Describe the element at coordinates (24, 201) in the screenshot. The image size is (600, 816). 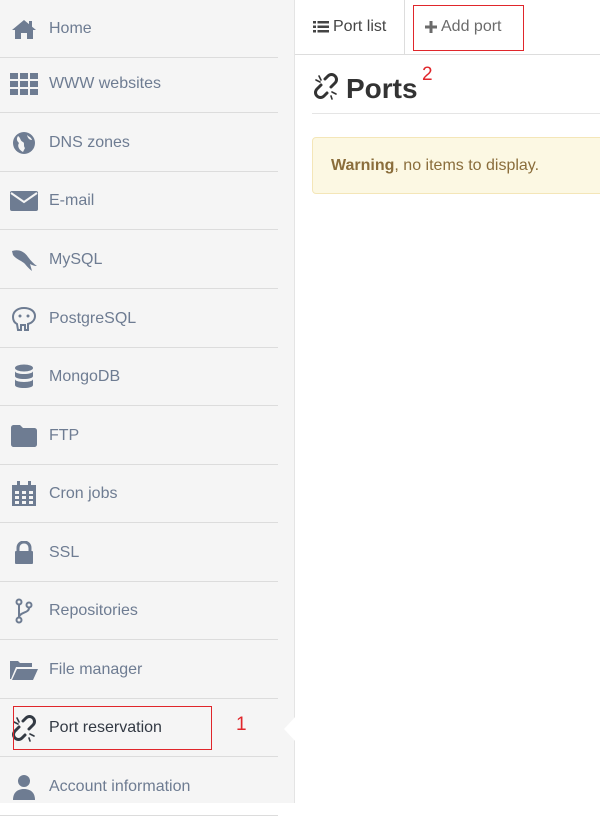
I see `envelope-icon` at that location.